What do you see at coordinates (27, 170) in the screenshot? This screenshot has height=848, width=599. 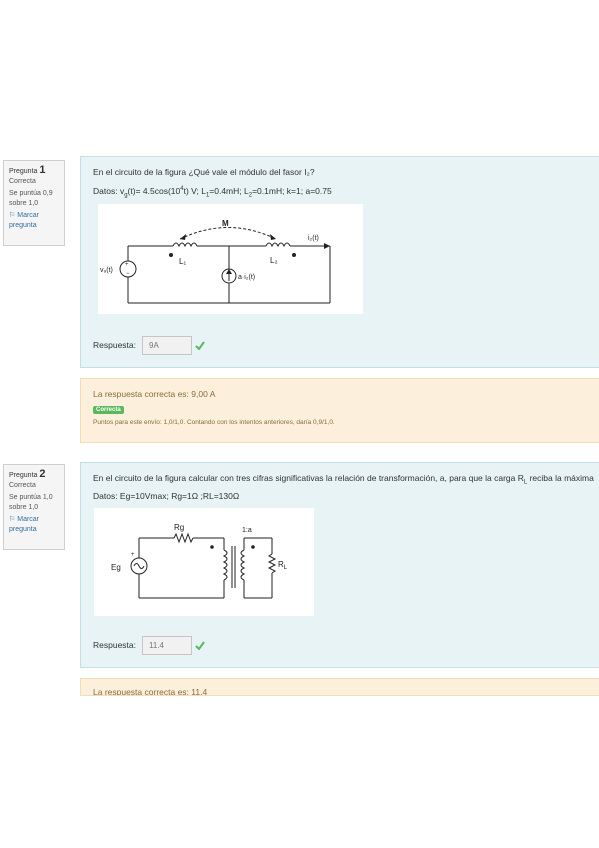 I see `question-number: Pregunta 1` at bounding box center [27, 170].